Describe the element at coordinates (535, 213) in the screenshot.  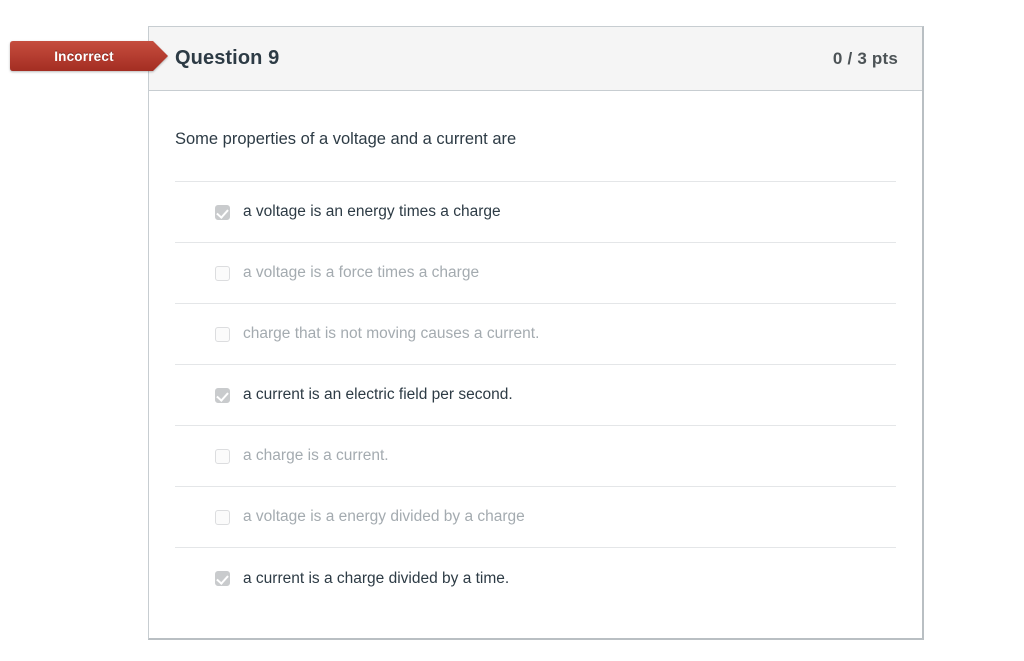
I see `answer-option: a voltage is an energy times a charge` at that location.